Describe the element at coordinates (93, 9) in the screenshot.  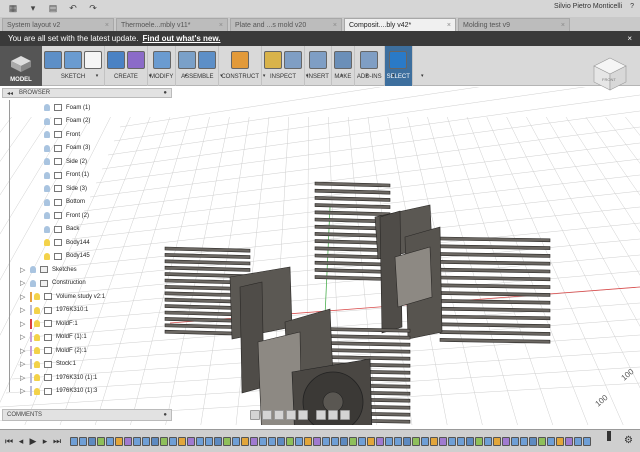
I see `redo-icon: ↷` at that location.